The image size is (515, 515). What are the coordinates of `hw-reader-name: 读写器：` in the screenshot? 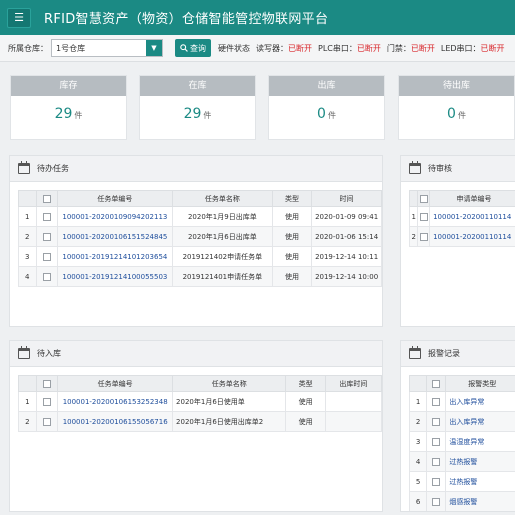 It's located at (272, 48).